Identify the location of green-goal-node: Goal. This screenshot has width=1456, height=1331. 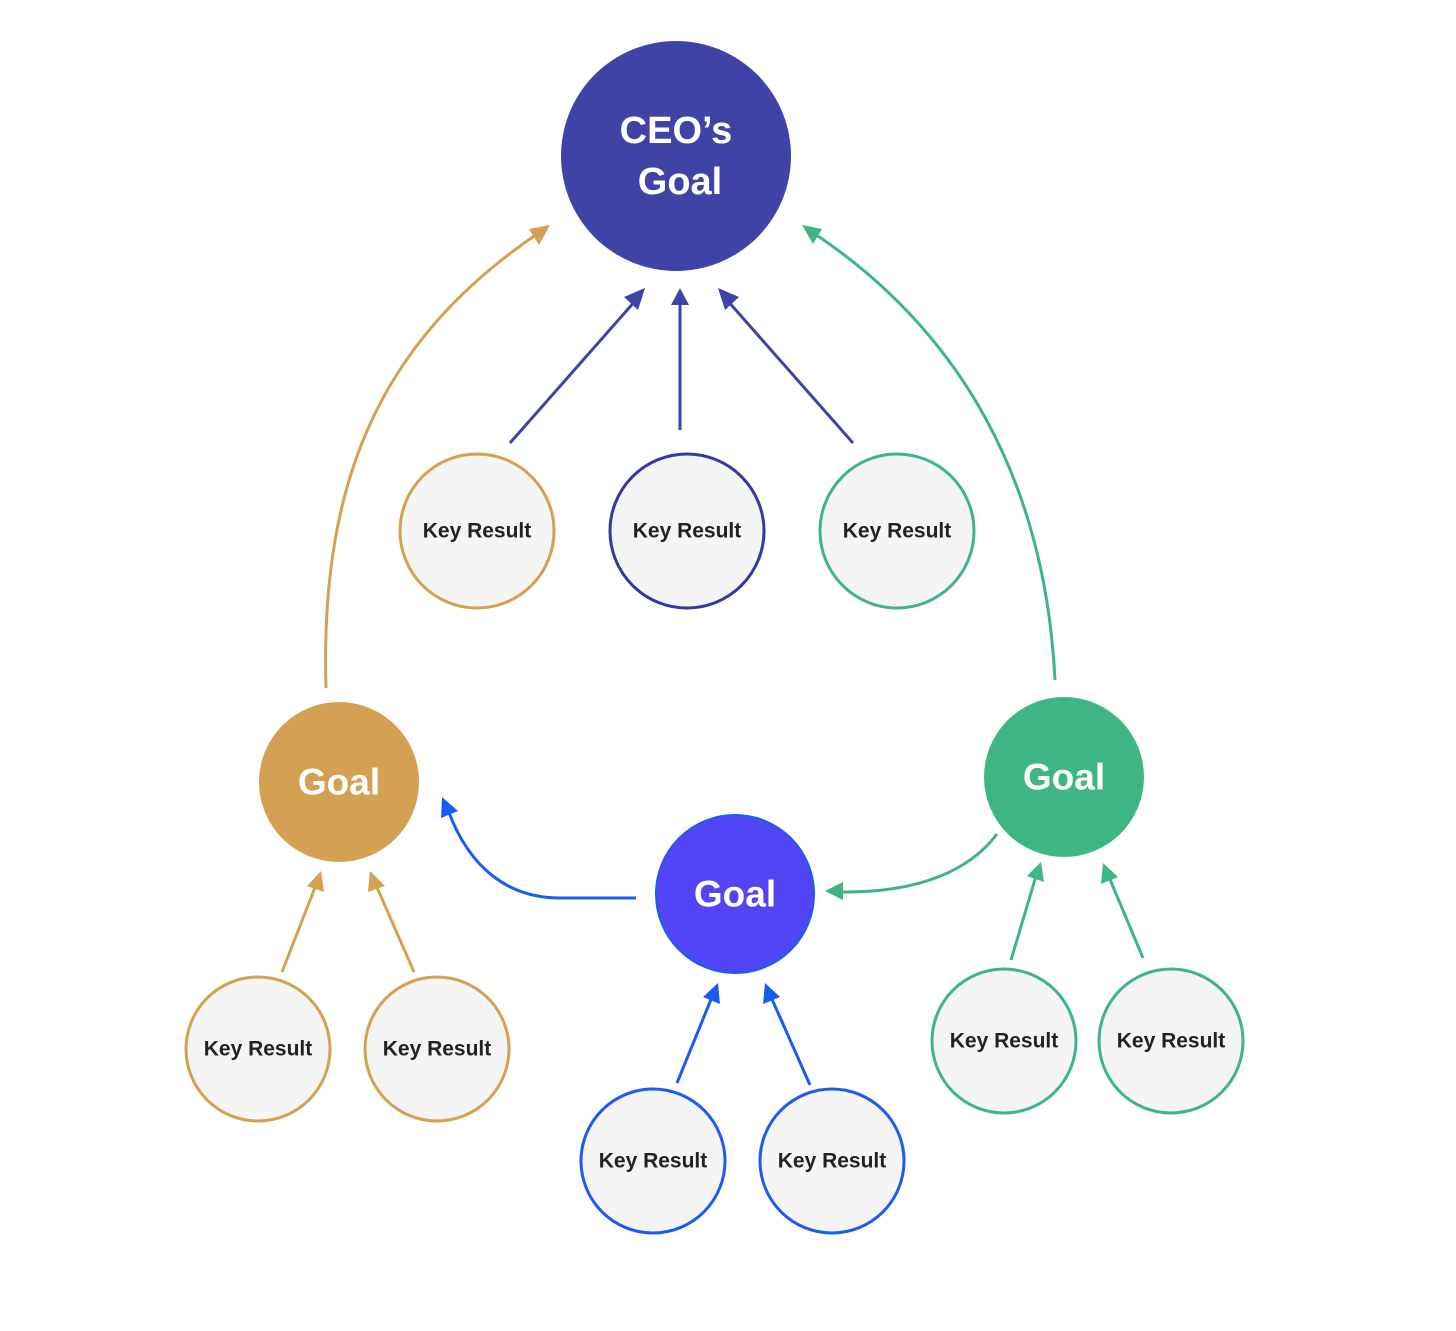
(1064, 777).